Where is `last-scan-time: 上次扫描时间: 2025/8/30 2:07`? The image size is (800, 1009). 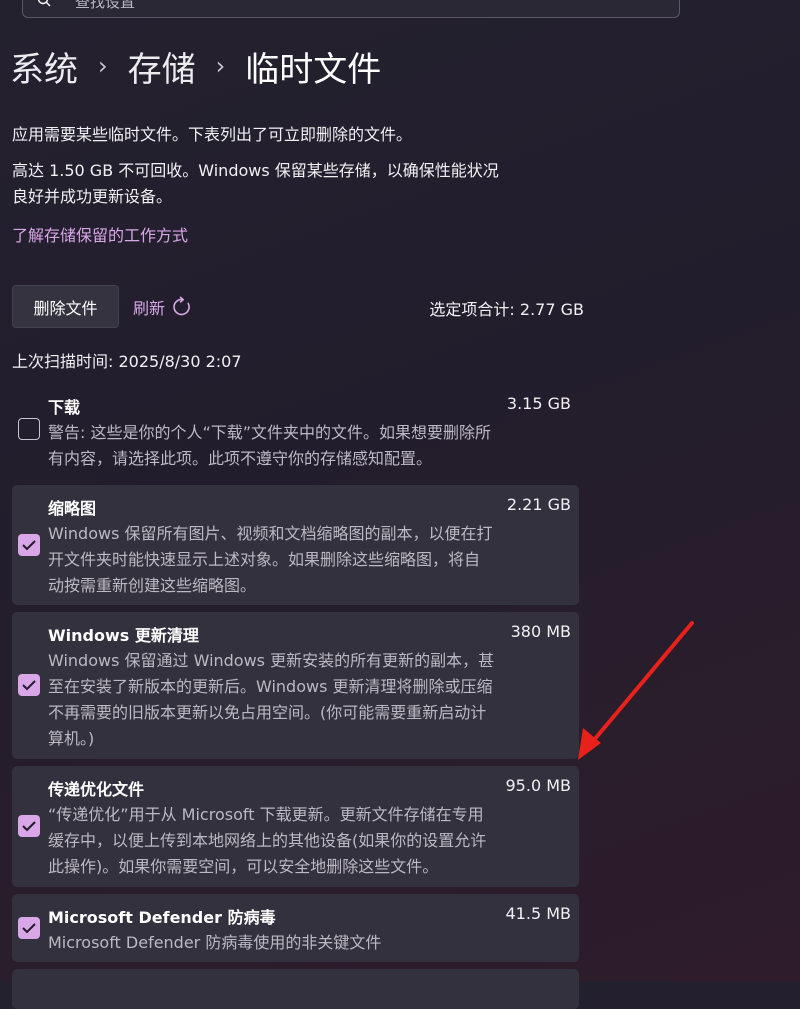 last-scan-time: 上次扫描时间: 2025/8/30 2:07 is located at coordinates (127, 361).